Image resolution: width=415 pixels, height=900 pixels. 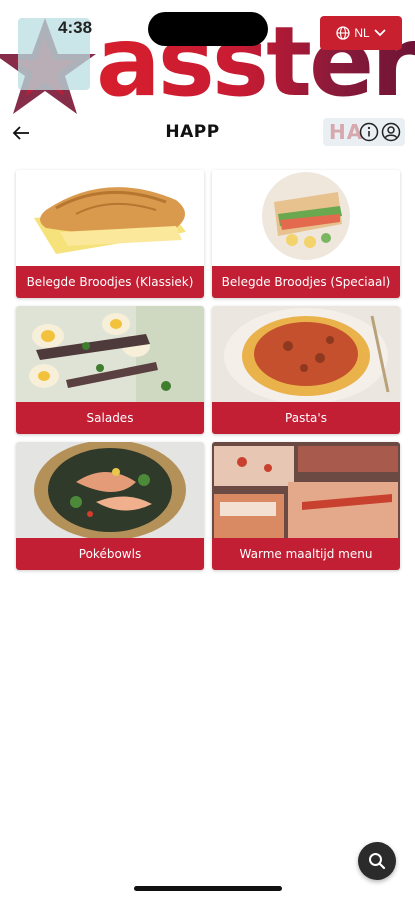 What do you see at coordinates (110, 554) in the screenshot?
I see `category-label: Pokébowls` at bounding box center [110, 554].